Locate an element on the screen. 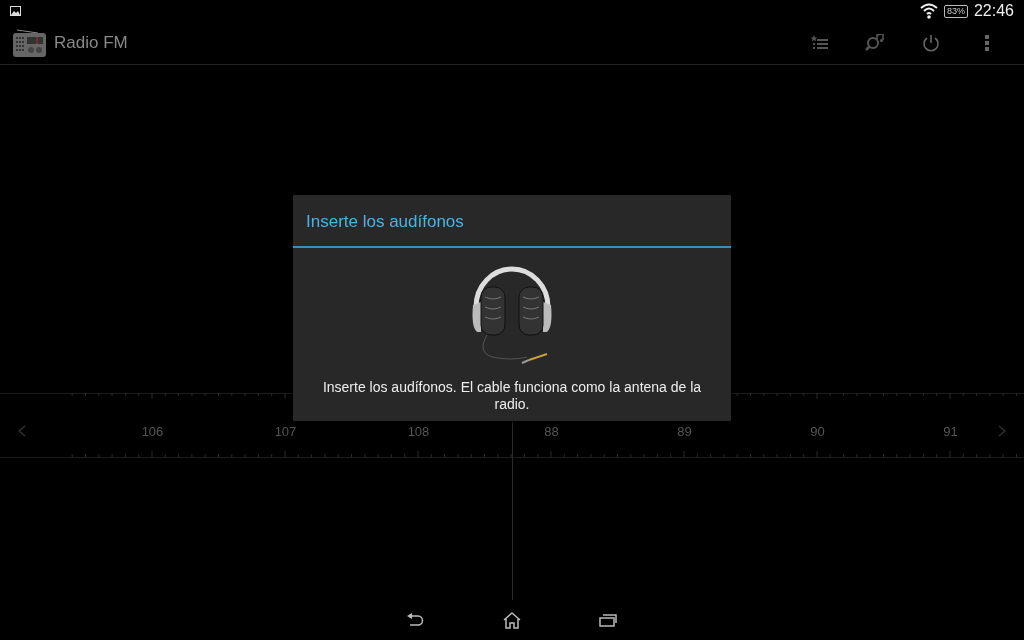 The width and height of the screenshot is (1024, 640). image-notification-icon is located at coordinates (15, 11).